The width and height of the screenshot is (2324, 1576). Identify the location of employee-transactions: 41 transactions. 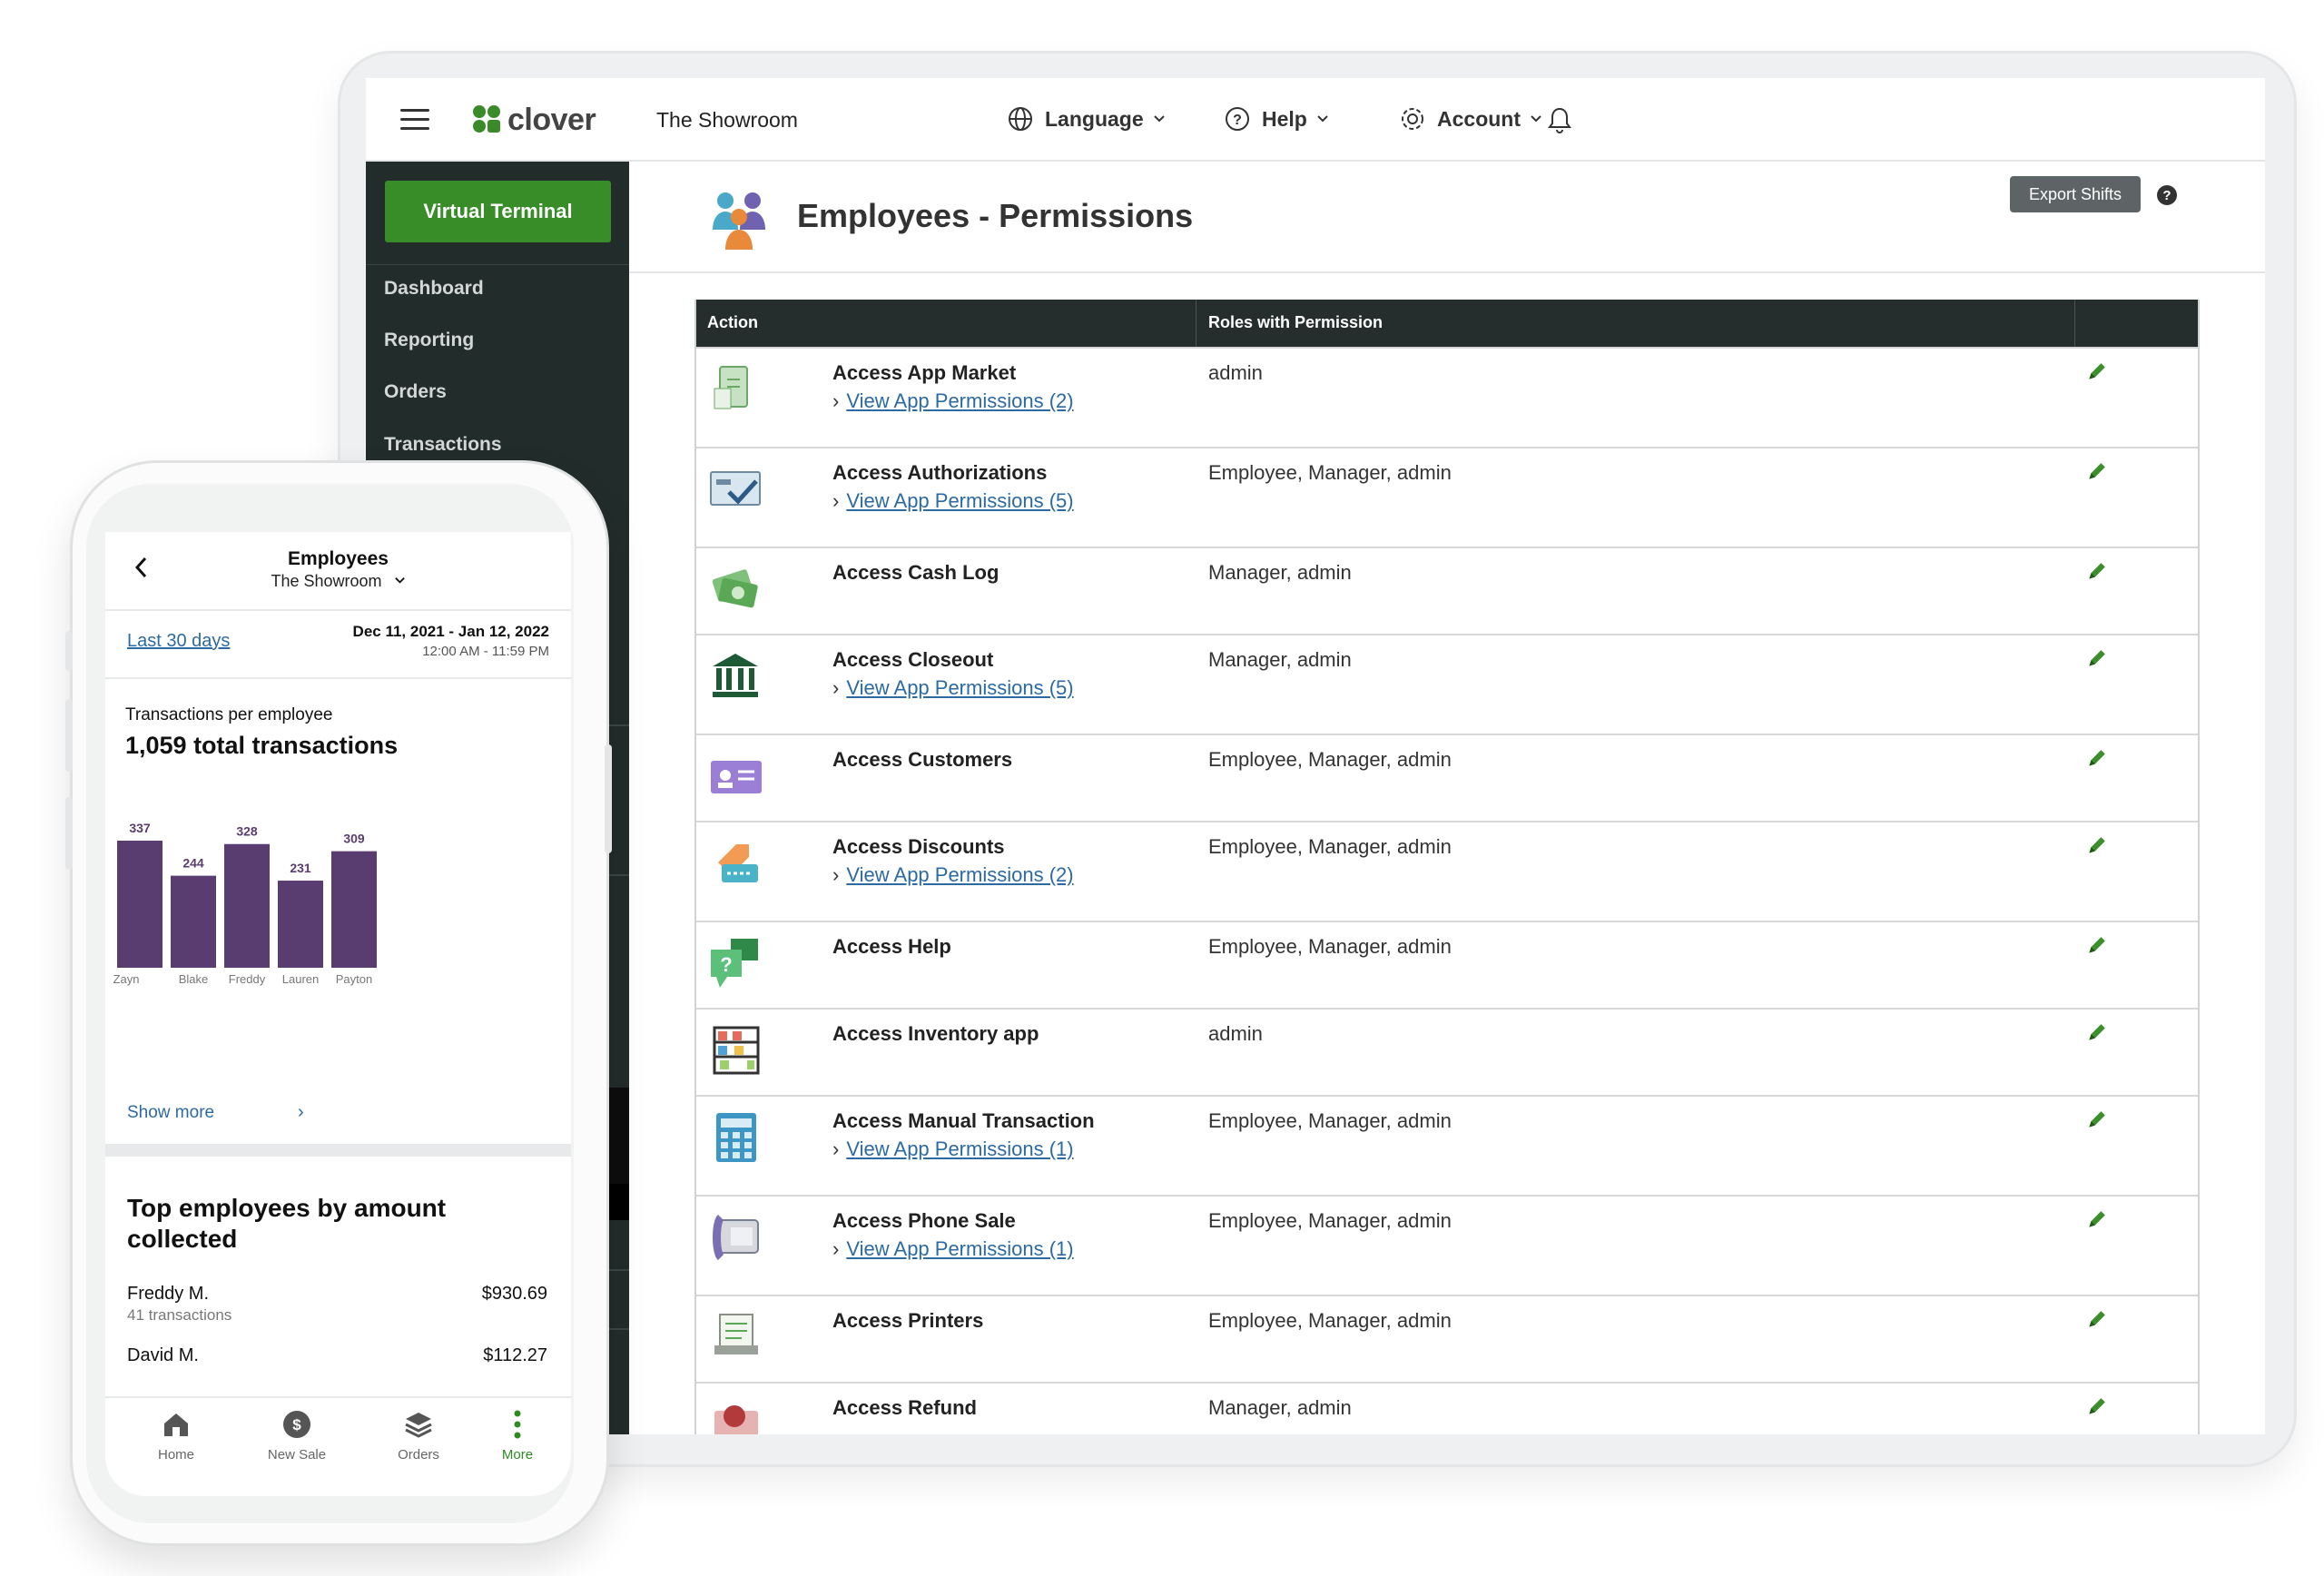
(179, 1315).